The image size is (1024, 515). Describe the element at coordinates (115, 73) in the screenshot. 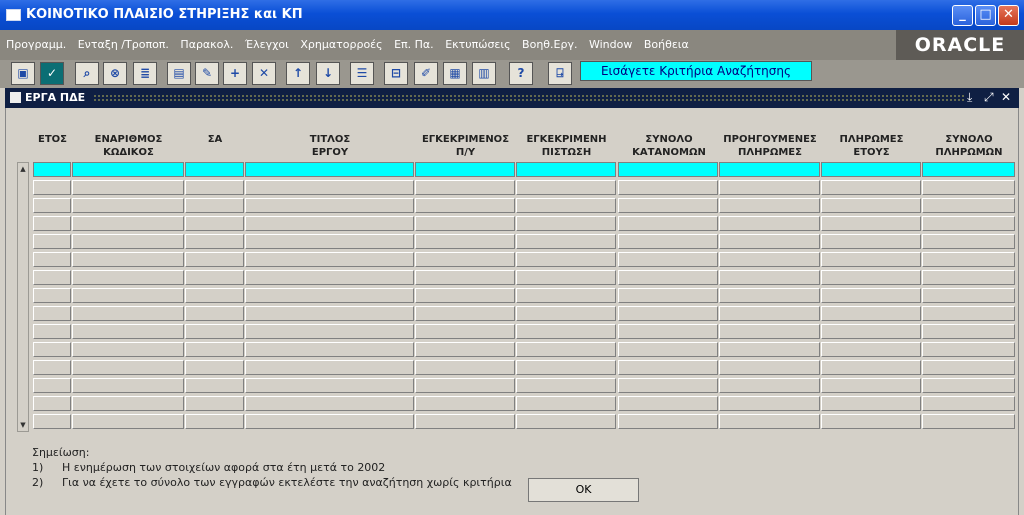

I see `cancel-query-icon: ⊗` at that location.